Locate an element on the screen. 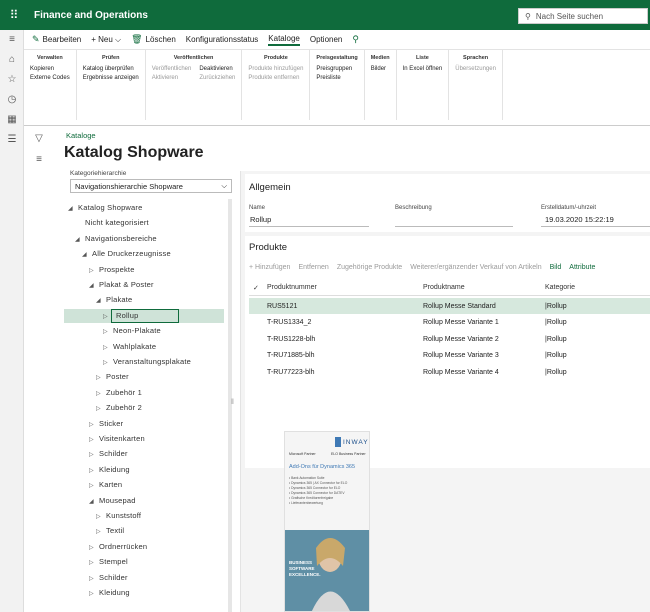 This screenshot has width=650, height=612. actionbar-item-1: + Neu ⌵ is located at coordinates (106, 40).